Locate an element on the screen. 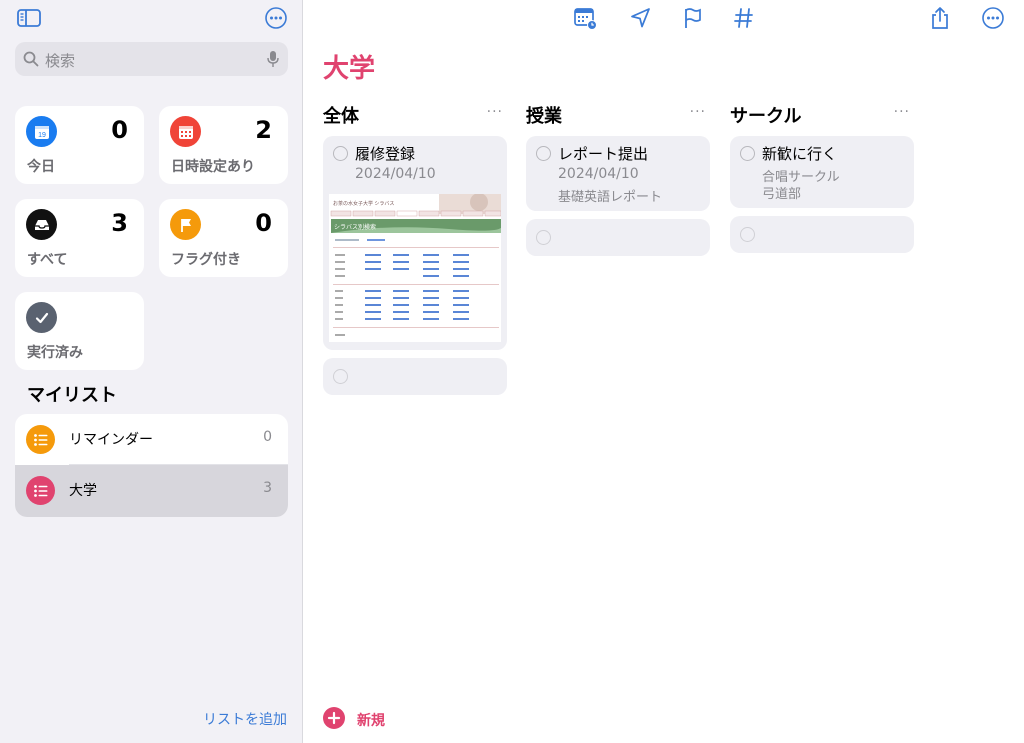  attachment-thumbnail: お茶の水女子大学 シラバス シラバス別検索 is located at coordinates (415, 268).